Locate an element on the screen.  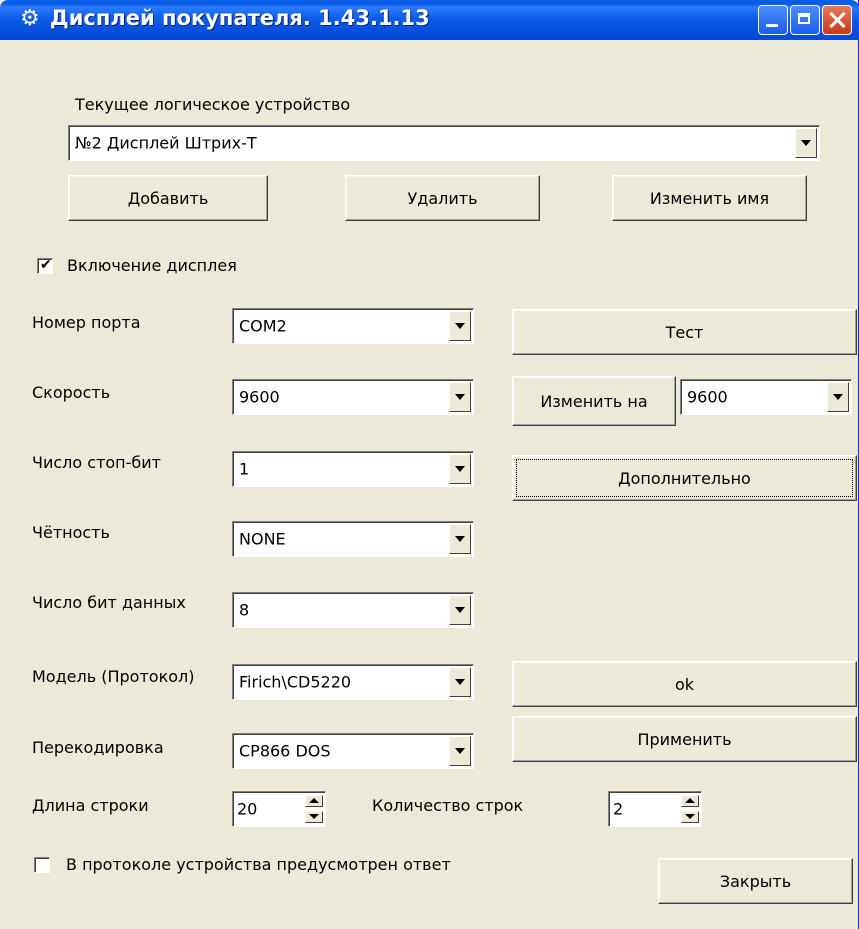
line-count-stepper: 2 is located at coordinates (655, 809).